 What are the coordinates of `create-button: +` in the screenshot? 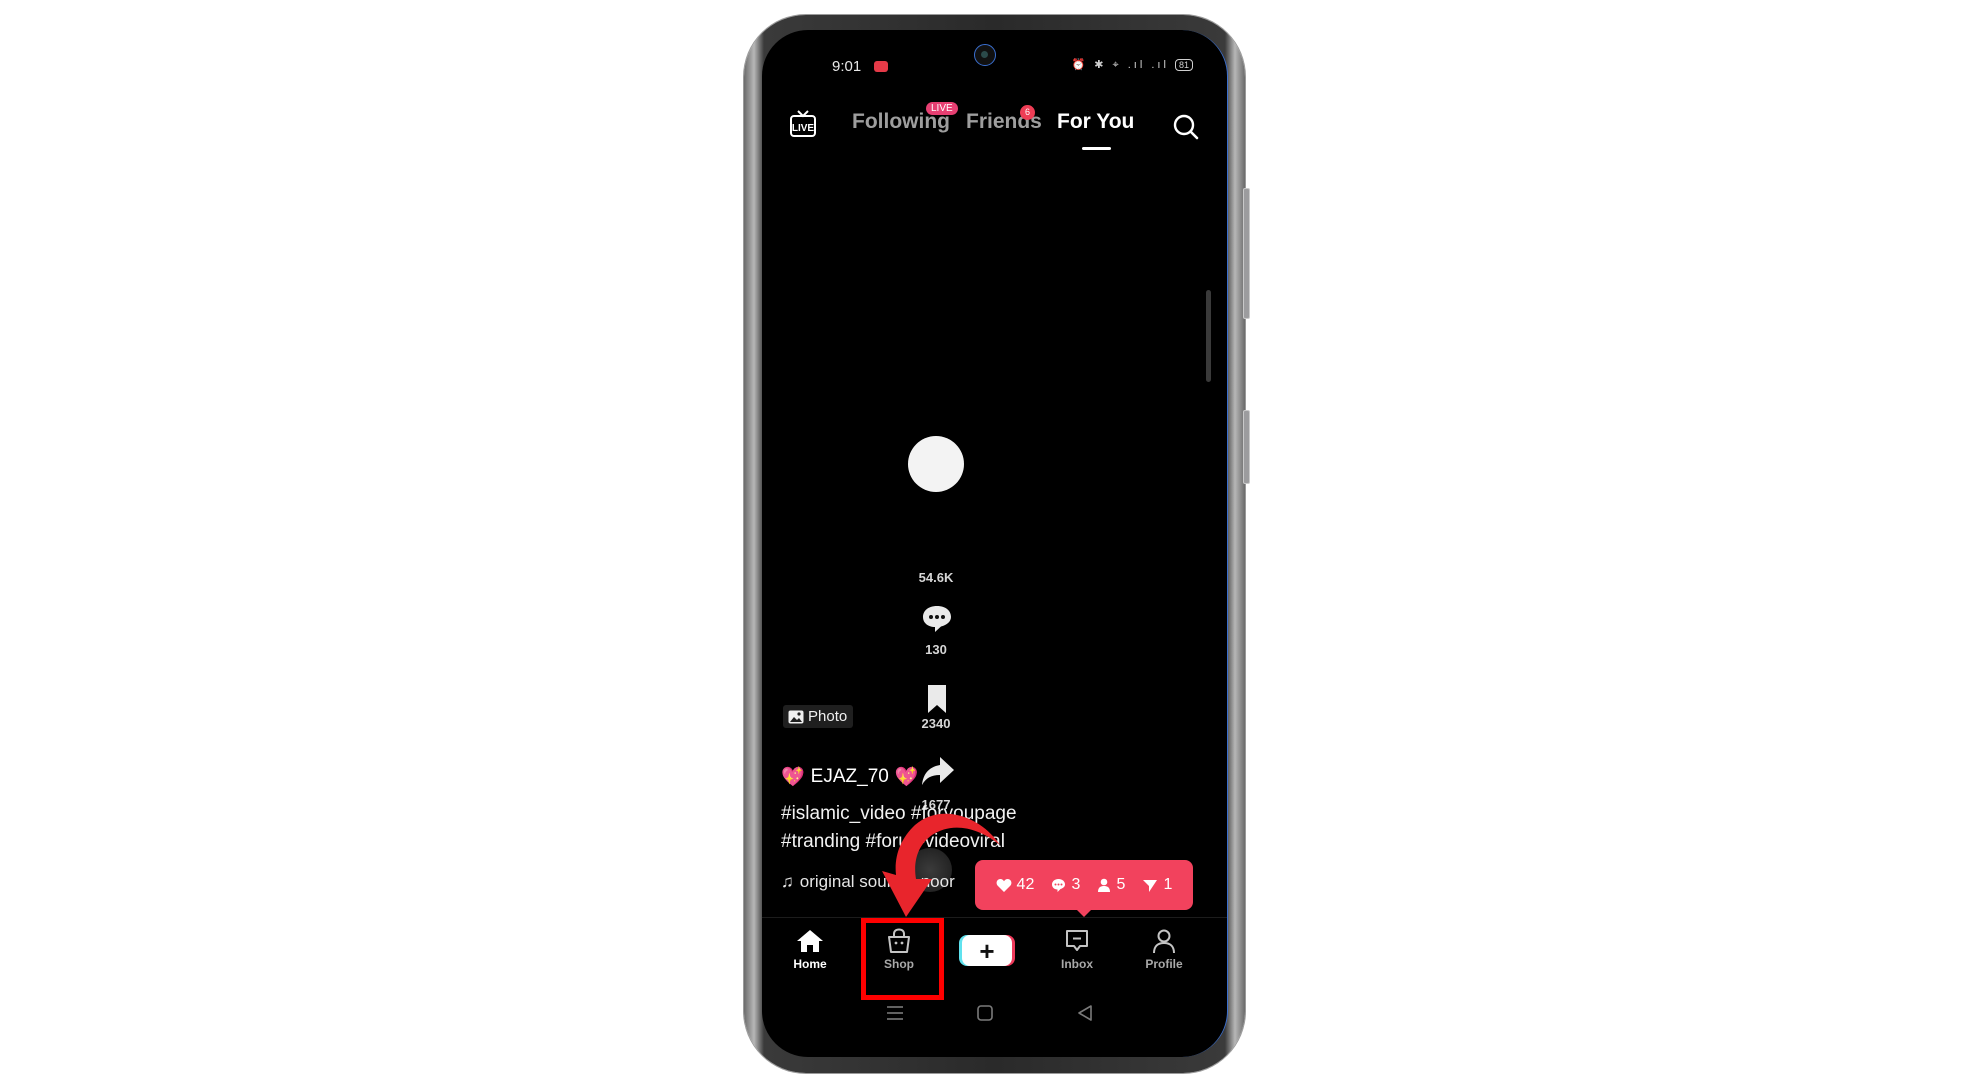 It's located at (987, 950).